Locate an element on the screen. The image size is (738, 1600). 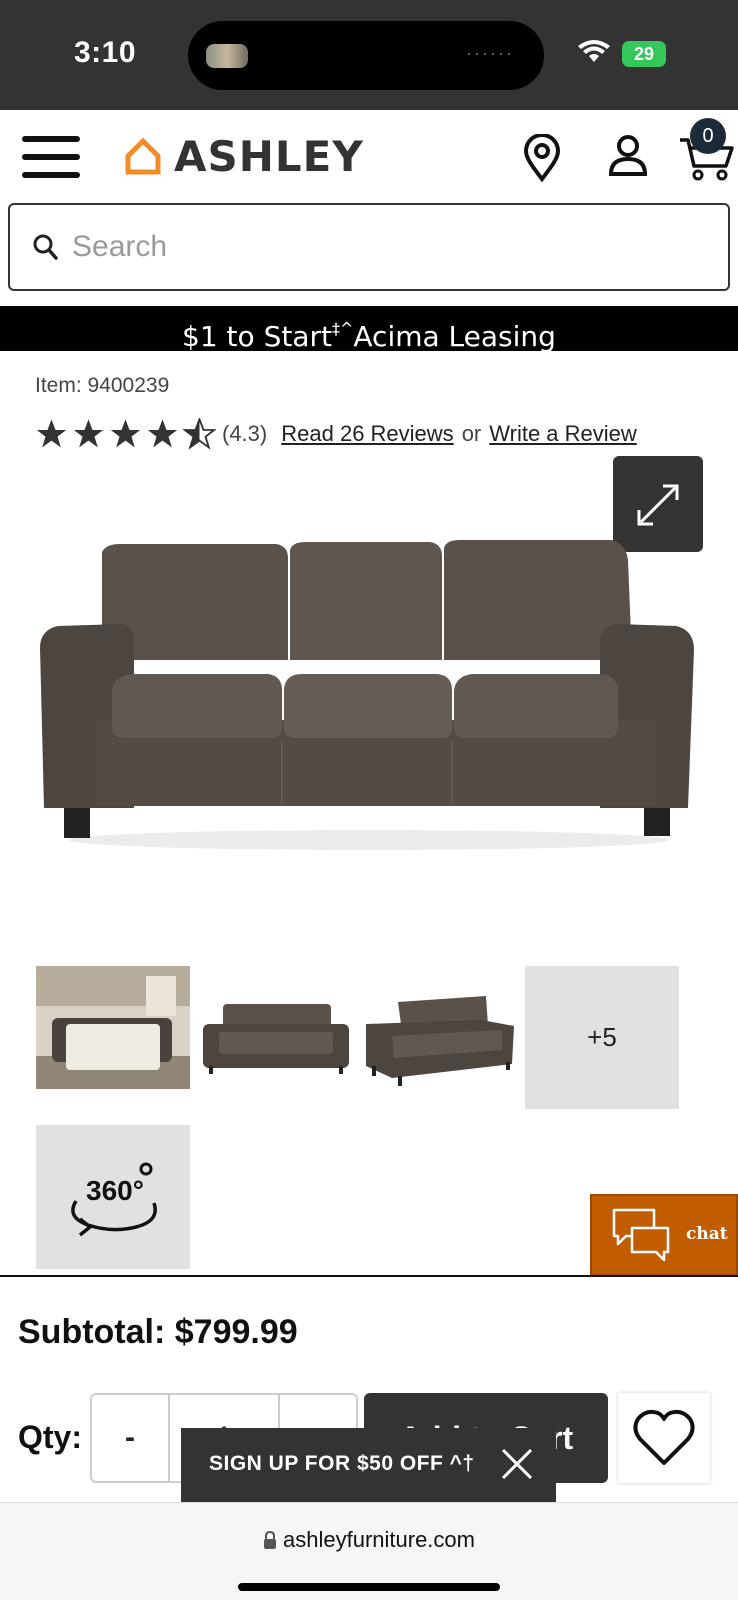
thumbnail-sofa-angle is located at coordinates (439, 1037).